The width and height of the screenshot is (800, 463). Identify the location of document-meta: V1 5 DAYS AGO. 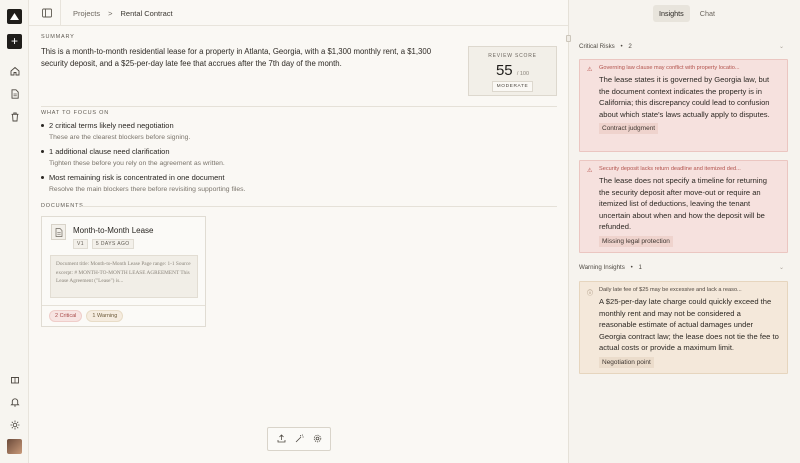
(103, 244).